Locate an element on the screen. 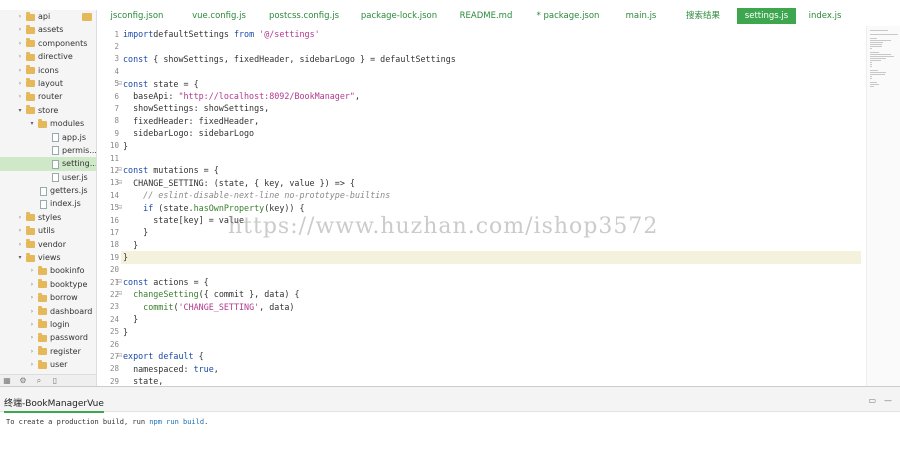 This screenshot has width=900, height=451. tree-folder-vendor: › vendor is located at coordinates (48, 244).